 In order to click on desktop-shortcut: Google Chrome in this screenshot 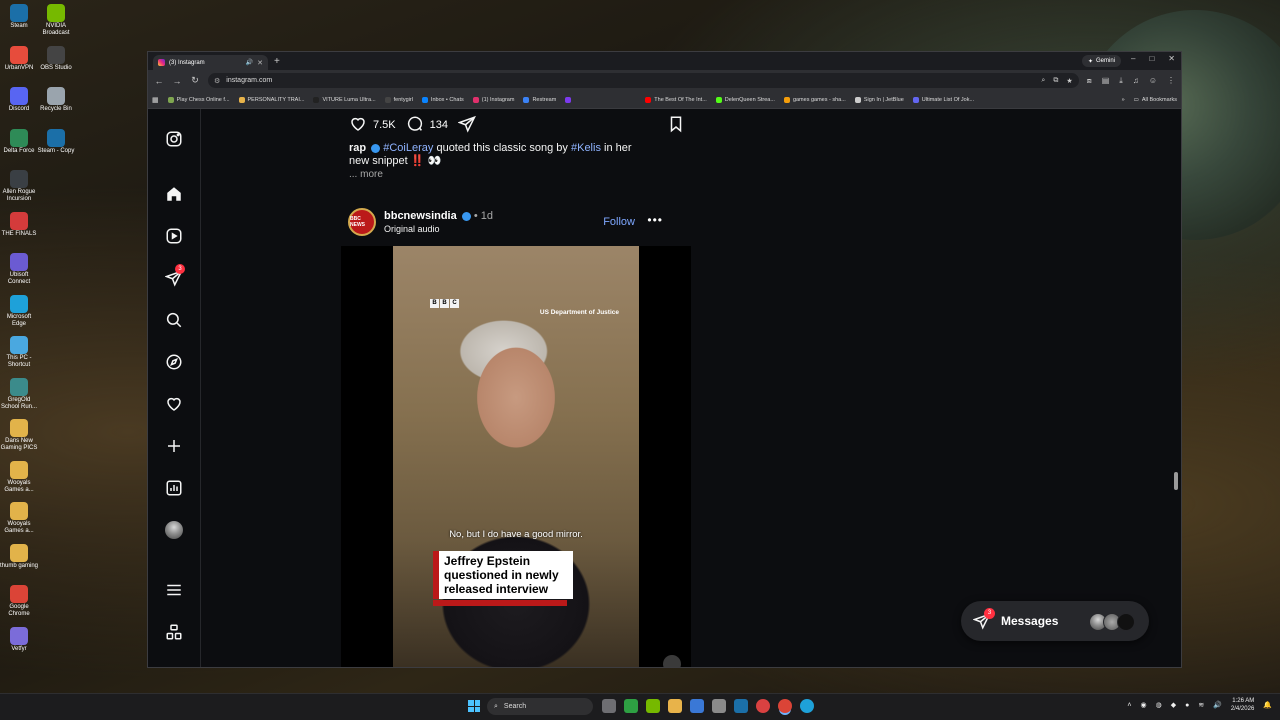, I will do `click(19, 601)`.